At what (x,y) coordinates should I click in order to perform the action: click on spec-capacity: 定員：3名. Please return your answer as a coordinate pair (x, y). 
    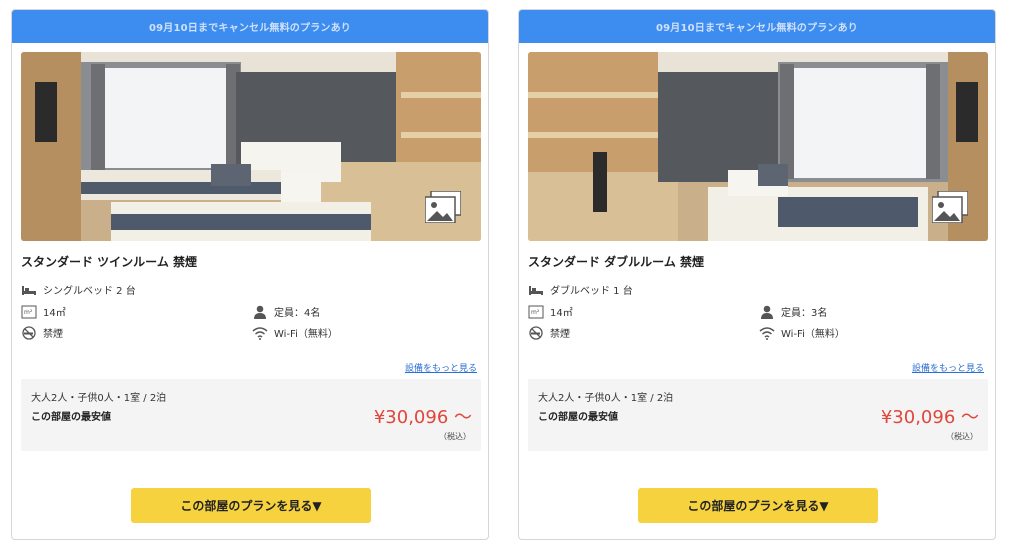
    Looking at the image, I should click on (793, 311).